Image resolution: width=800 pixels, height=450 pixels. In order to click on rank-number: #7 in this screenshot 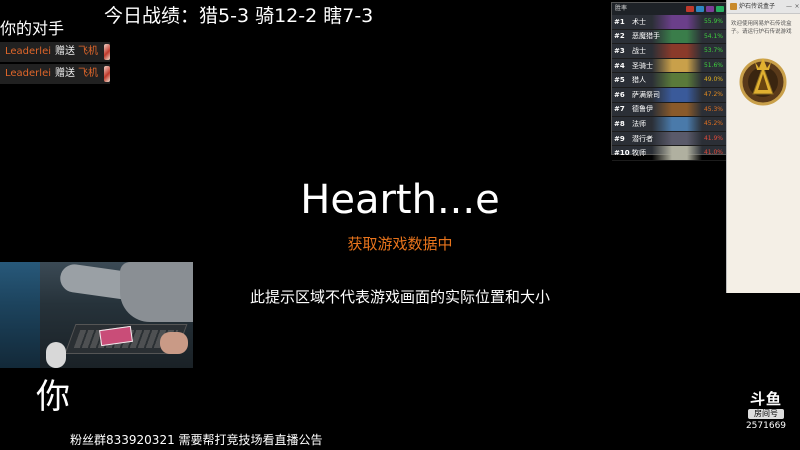, I will do `click(619, 109)`.